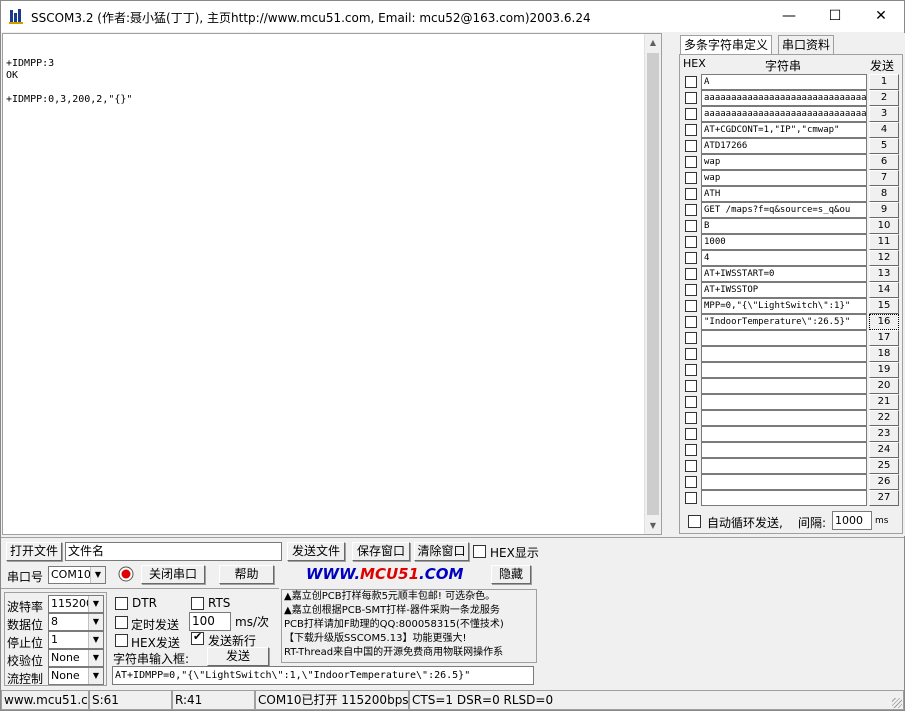  What do you see at coordinates (784, 290) in the screenshot?
I see `row-string-input: AT+IWSSTOP` at bounding box center [784, 290].